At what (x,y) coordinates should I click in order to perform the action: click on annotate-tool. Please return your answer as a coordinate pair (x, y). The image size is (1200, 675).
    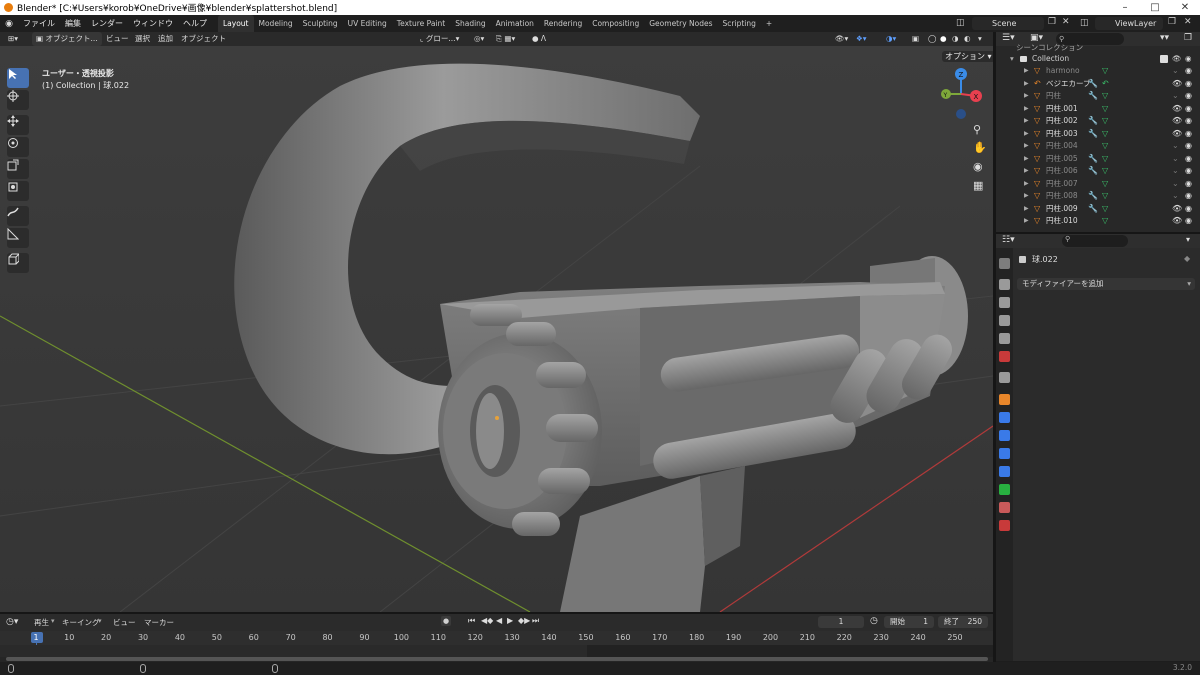
    Looking at the image, I should click on (18, 216).